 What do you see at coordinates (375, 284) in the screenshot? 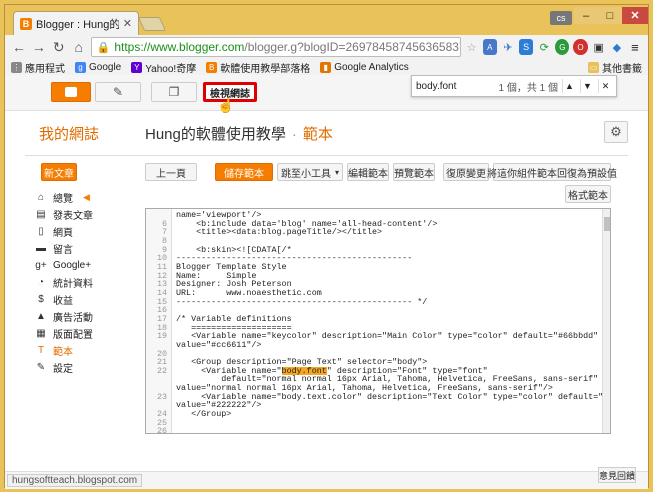
I see `code-line: 13 Designer: Josh Peterson` at bounding box center [375, 284].